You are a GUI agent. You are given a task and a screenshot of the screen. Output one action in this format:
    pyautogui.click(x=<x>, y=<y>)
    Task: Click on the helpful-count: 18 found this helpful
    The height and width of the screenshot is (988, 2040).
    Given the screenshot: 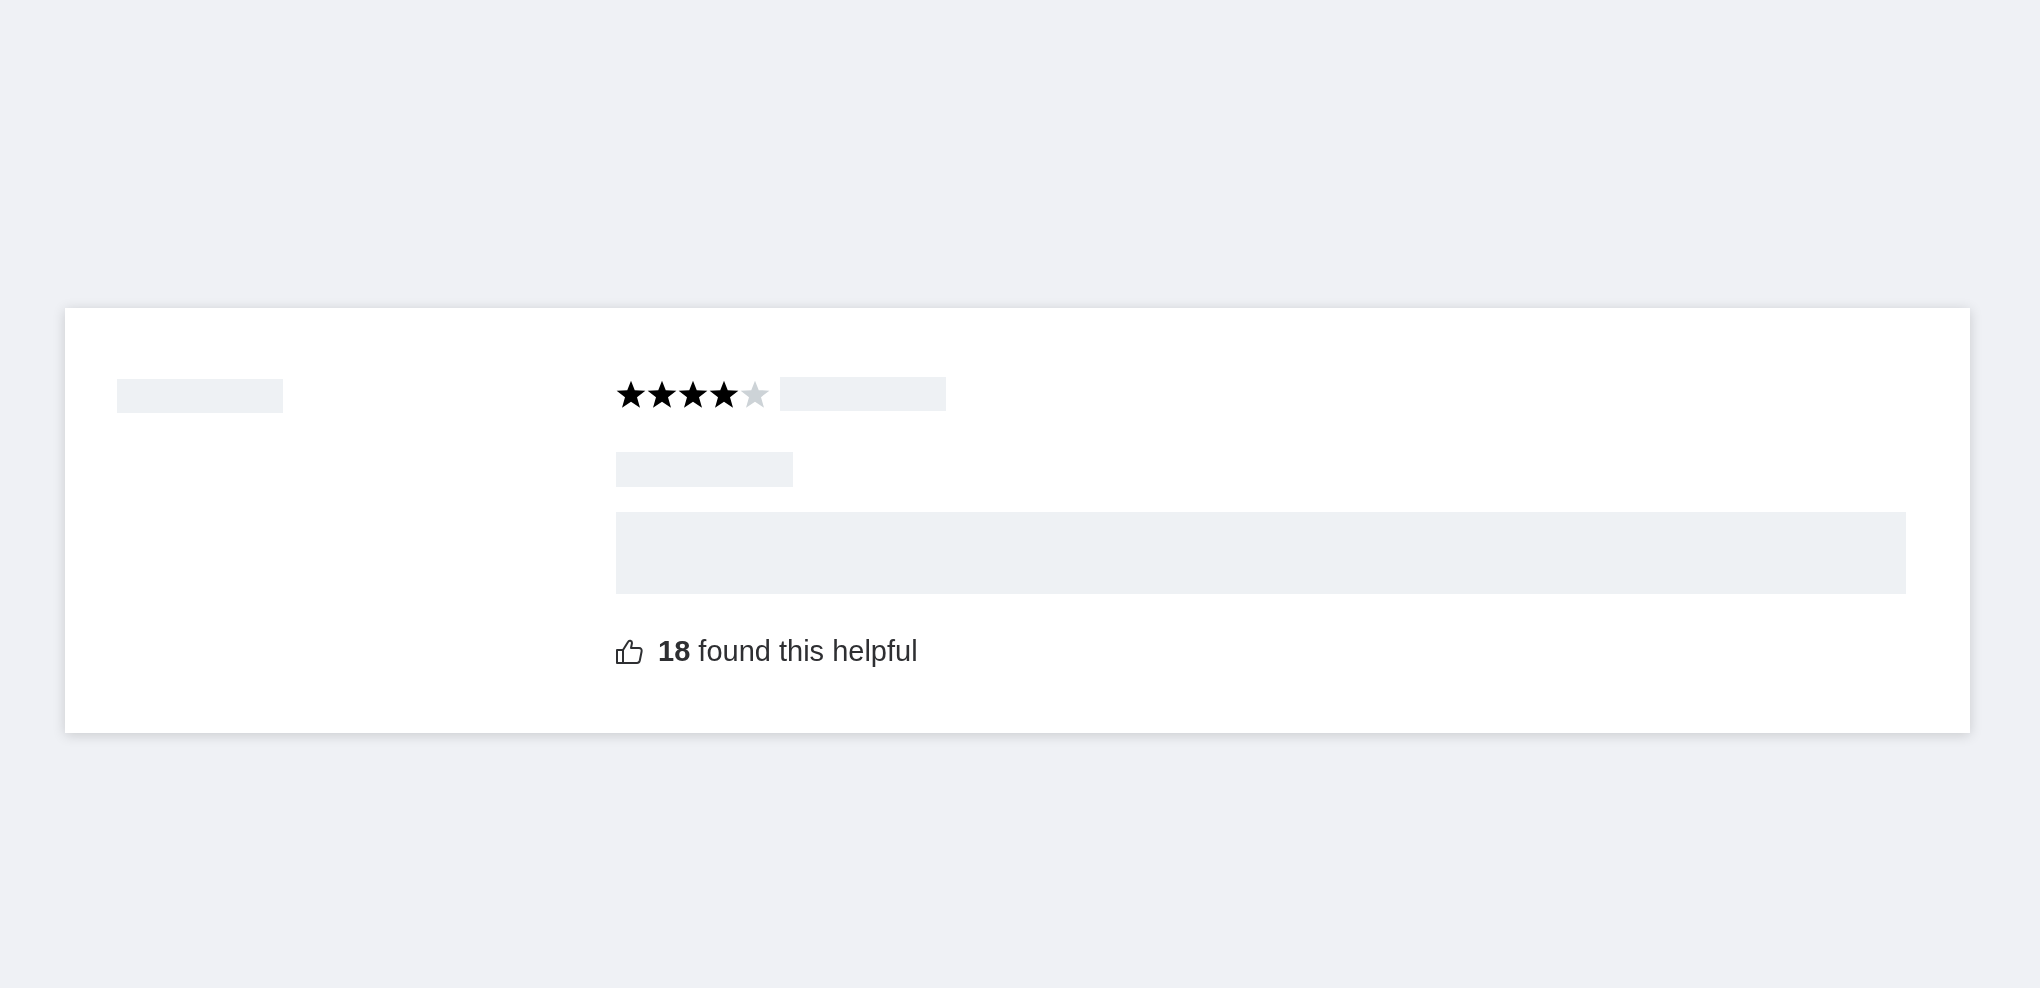 What is the action you would take?
    pyautogui.click(x=788, y=651)
    